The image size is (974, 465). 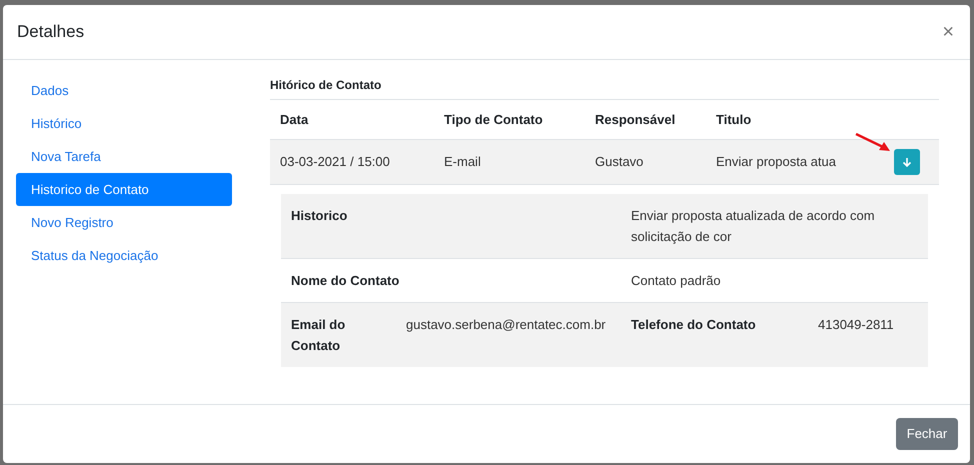 What do you see at coordinates (295, 119) in the screenshot?
I see `column-header: Data` at bounding box center [295, 119].